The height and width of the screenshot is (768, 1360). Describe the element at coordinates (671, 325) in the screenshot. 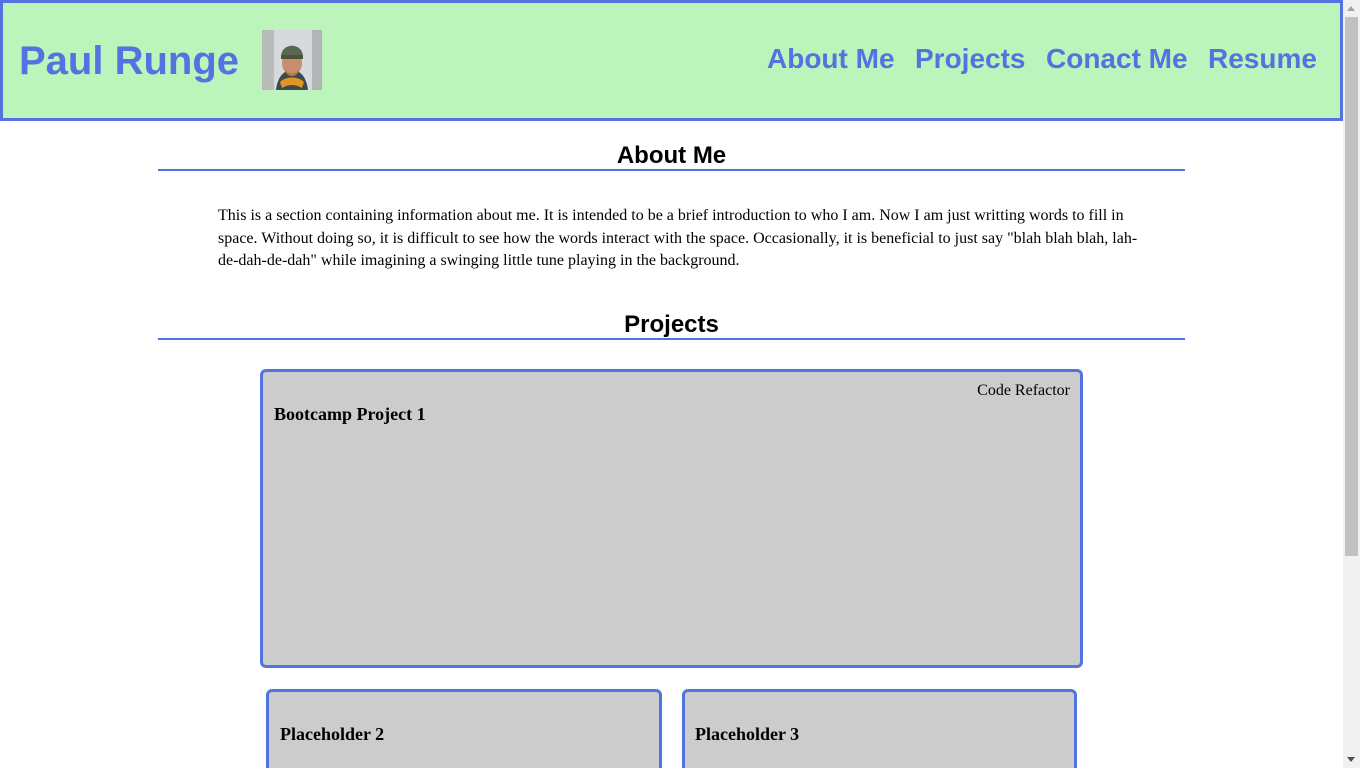

I see `projects-heading: Projects` at that location.